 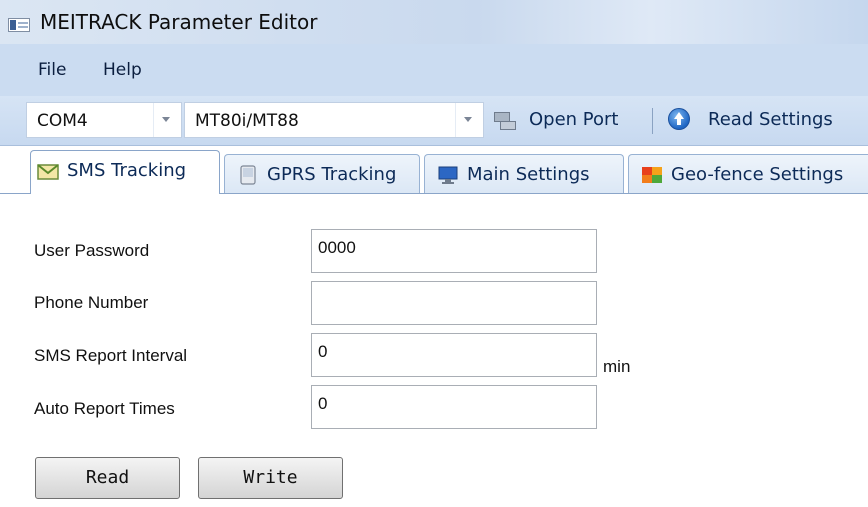 I want to click on model-select: MT80i/MT88, so click(x=334, y=120).